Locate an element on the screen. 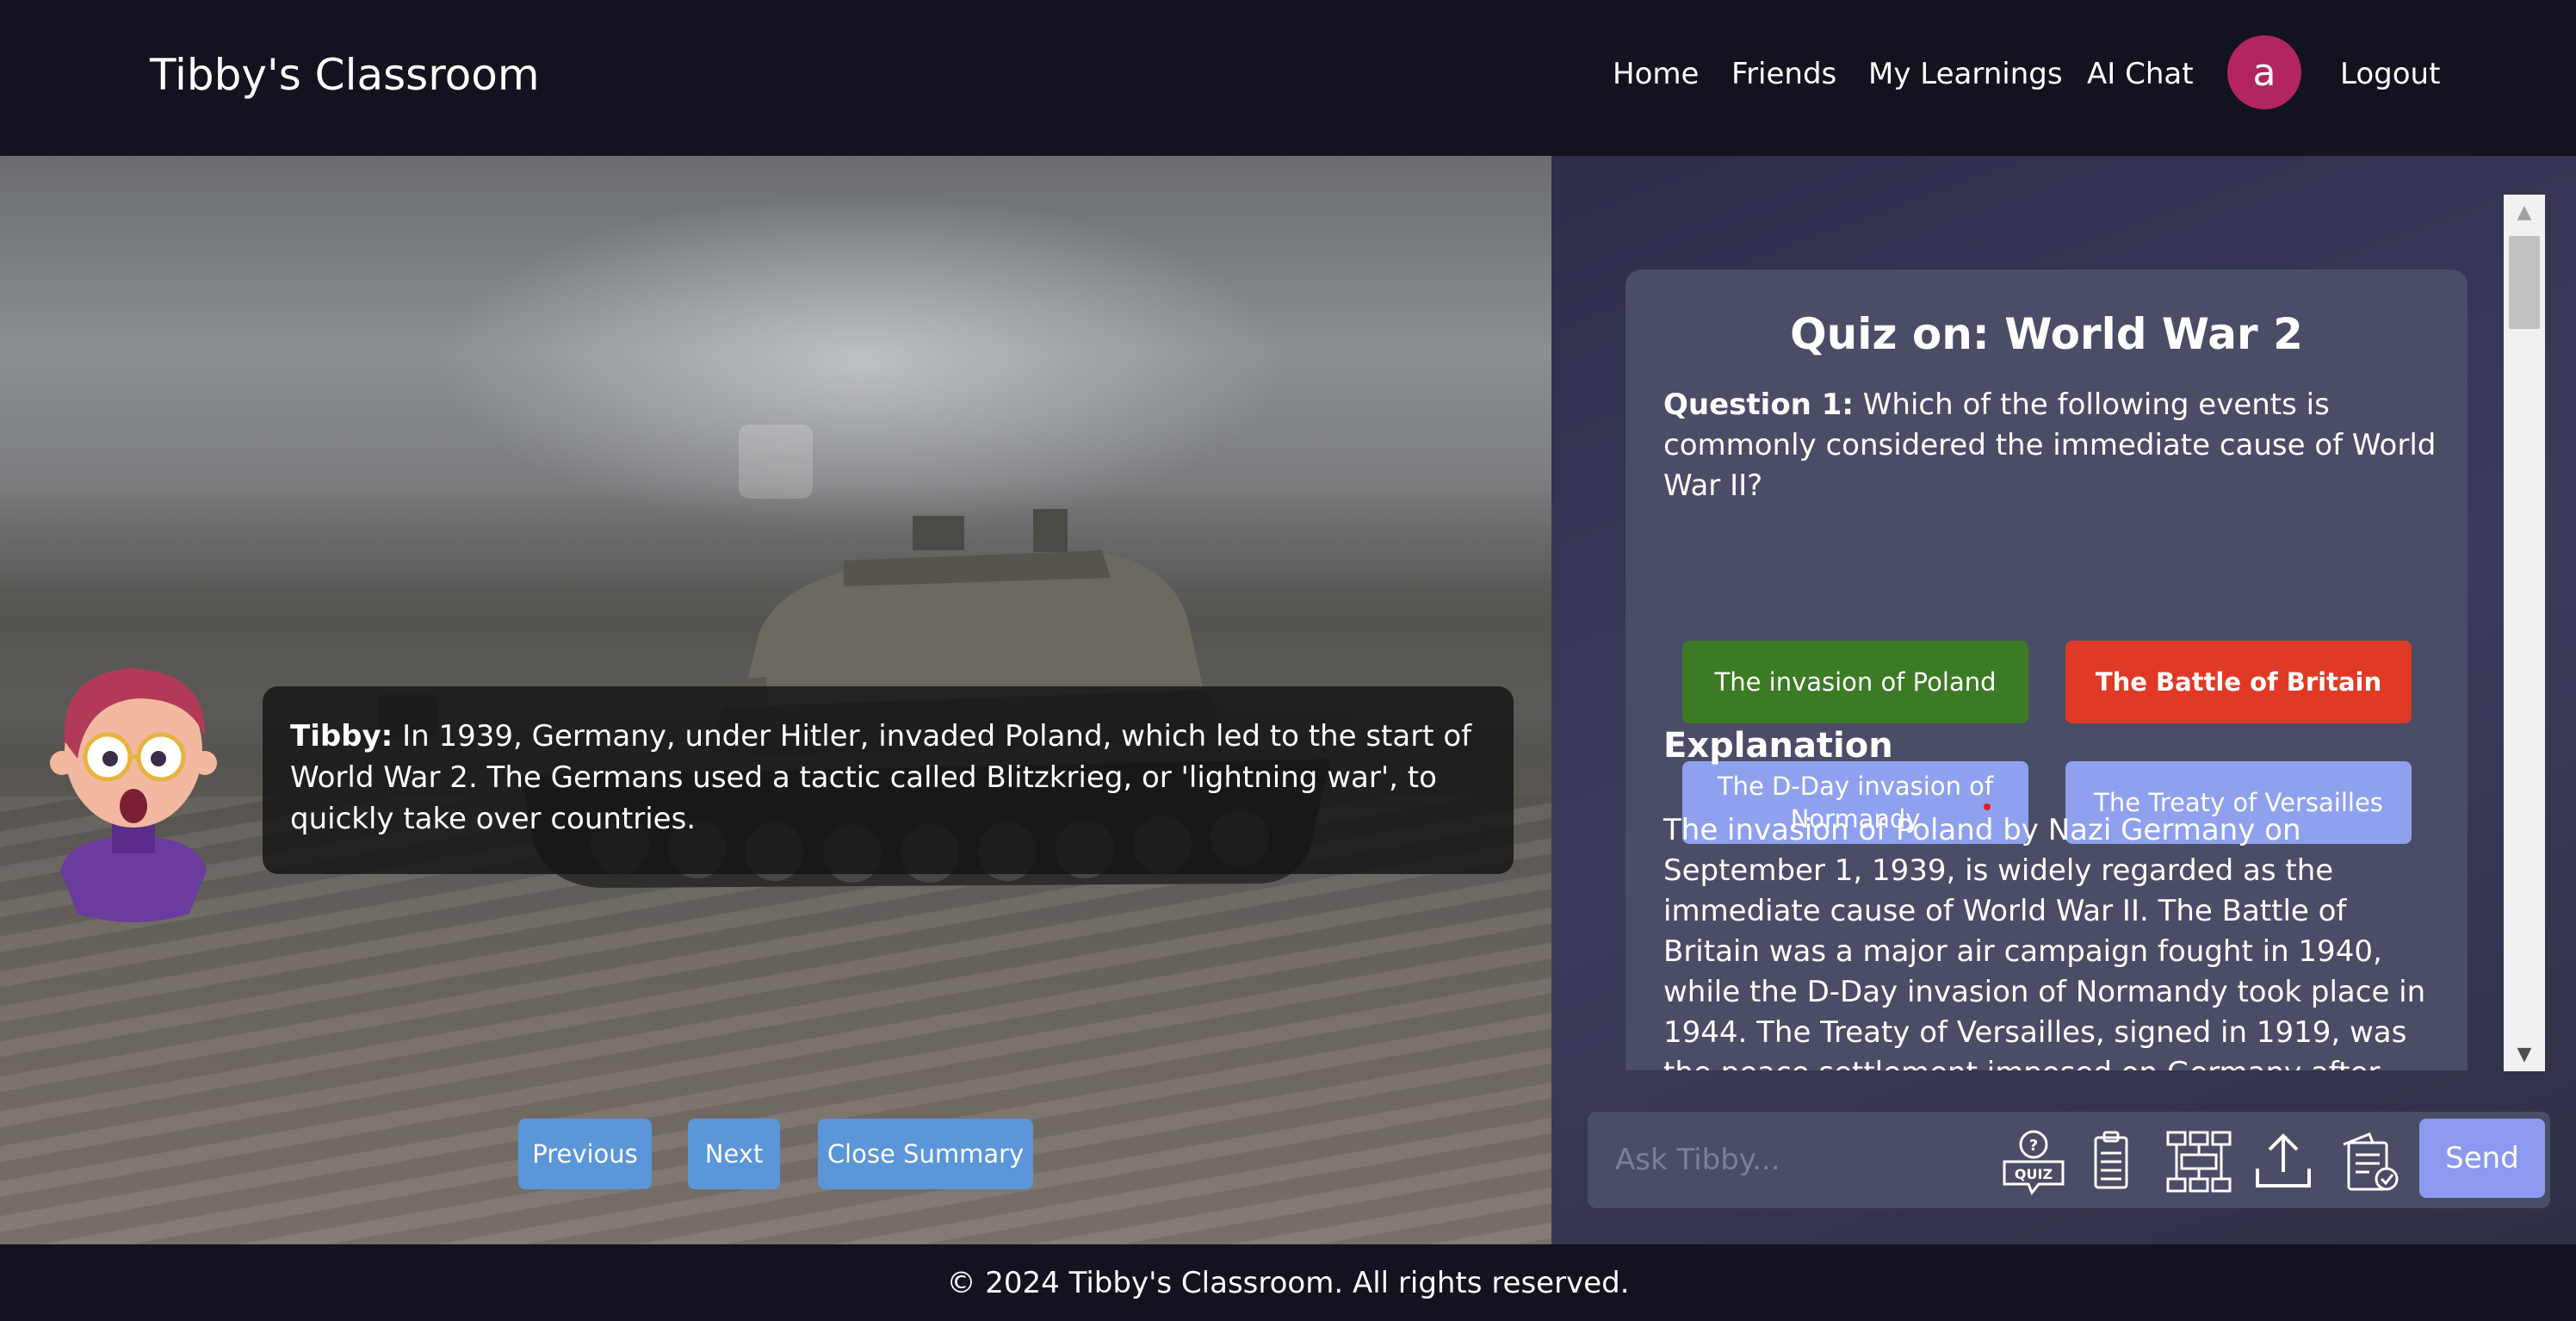 The width and height of the screenshot is (2576, 1321). tibby-character-icon is located at coordinates (133, 795).